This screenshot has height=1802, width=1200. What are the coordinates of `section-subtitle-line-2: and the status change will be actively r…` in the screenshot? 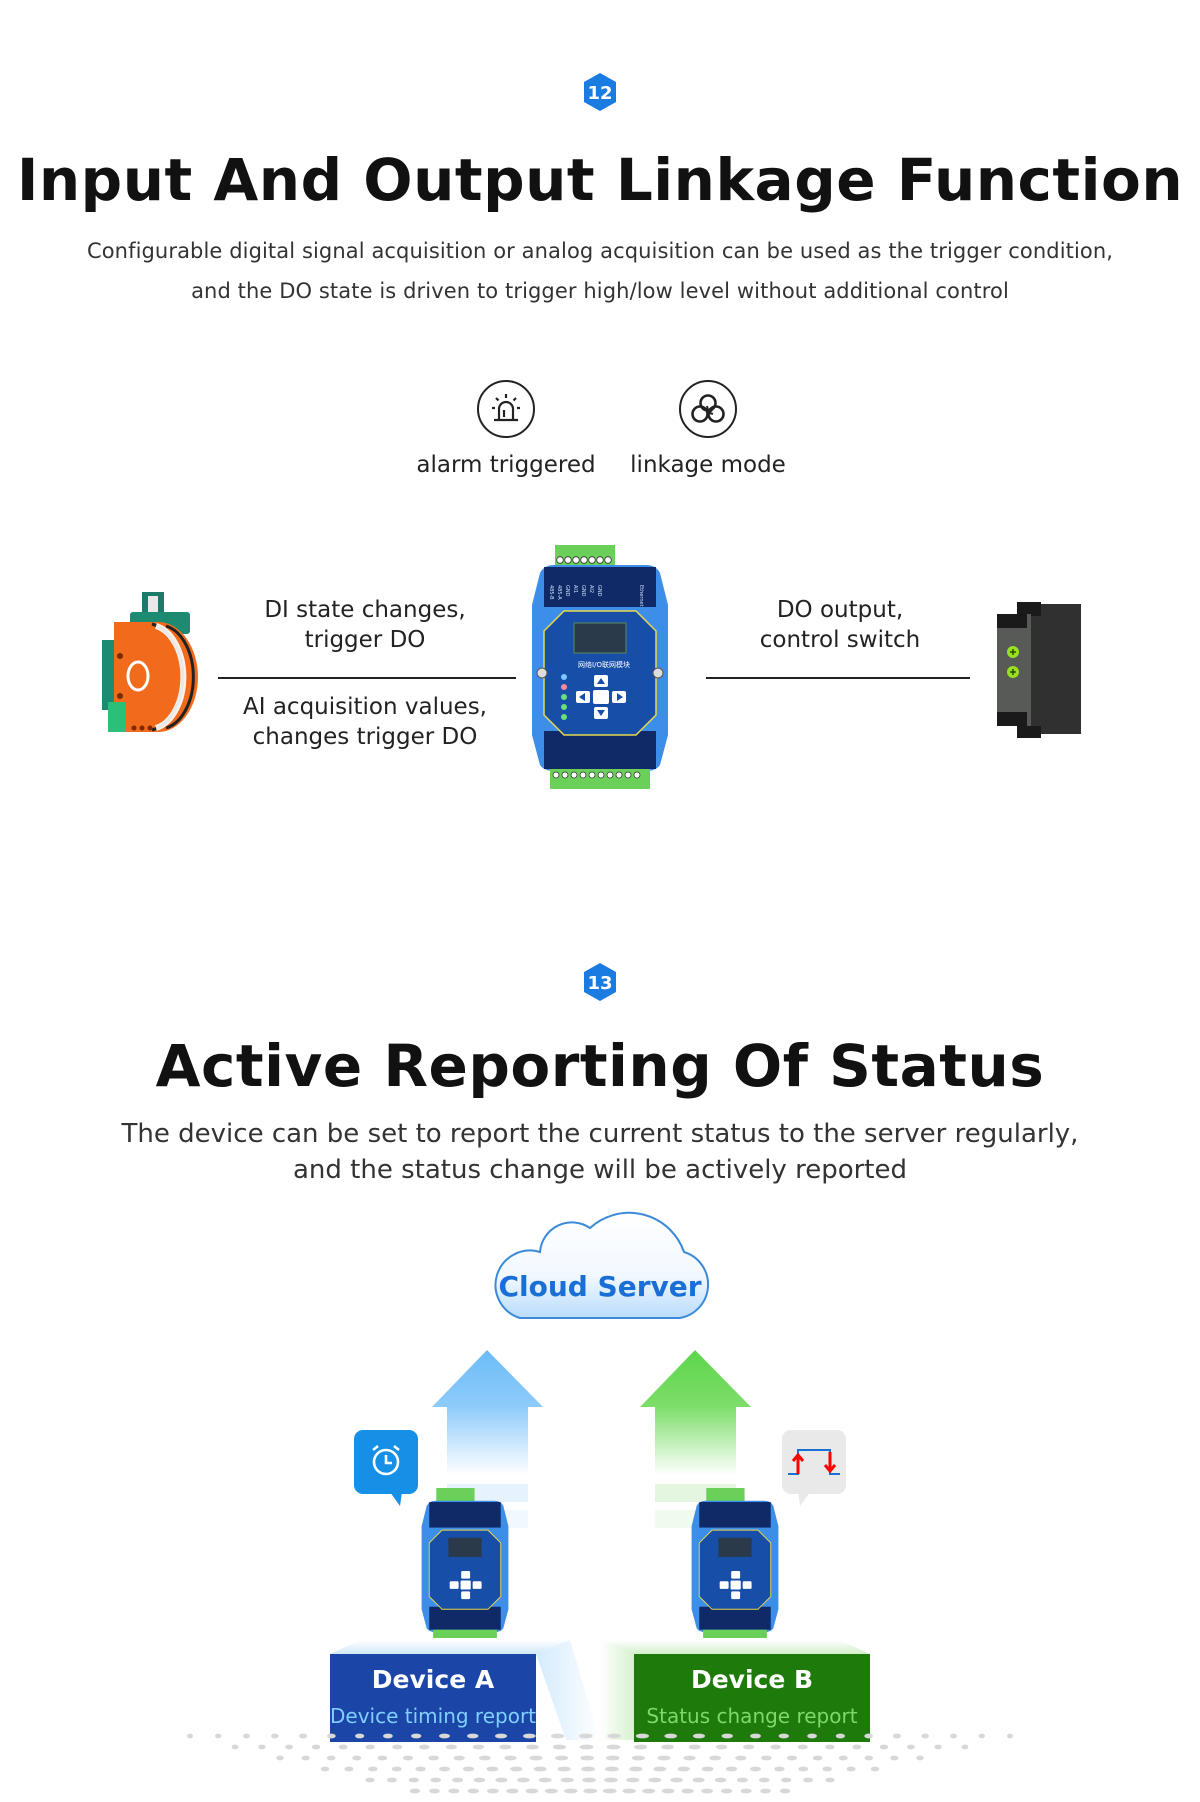 It's located at (600, 1170).